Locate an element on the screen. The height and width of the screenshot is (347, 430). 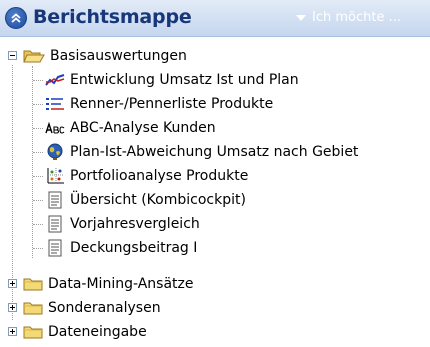
ranked-list-icon is located at coordinates (55, 104).